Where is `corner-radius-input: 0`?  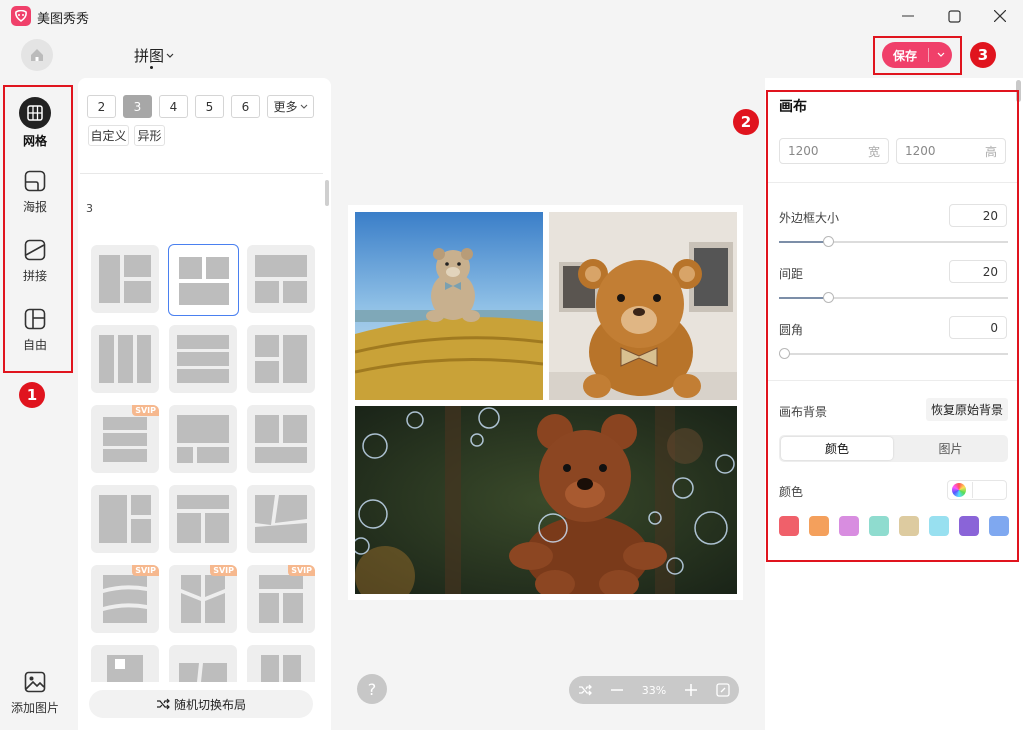
corner-radius-input: 0 is located at coordinates (978, 327).